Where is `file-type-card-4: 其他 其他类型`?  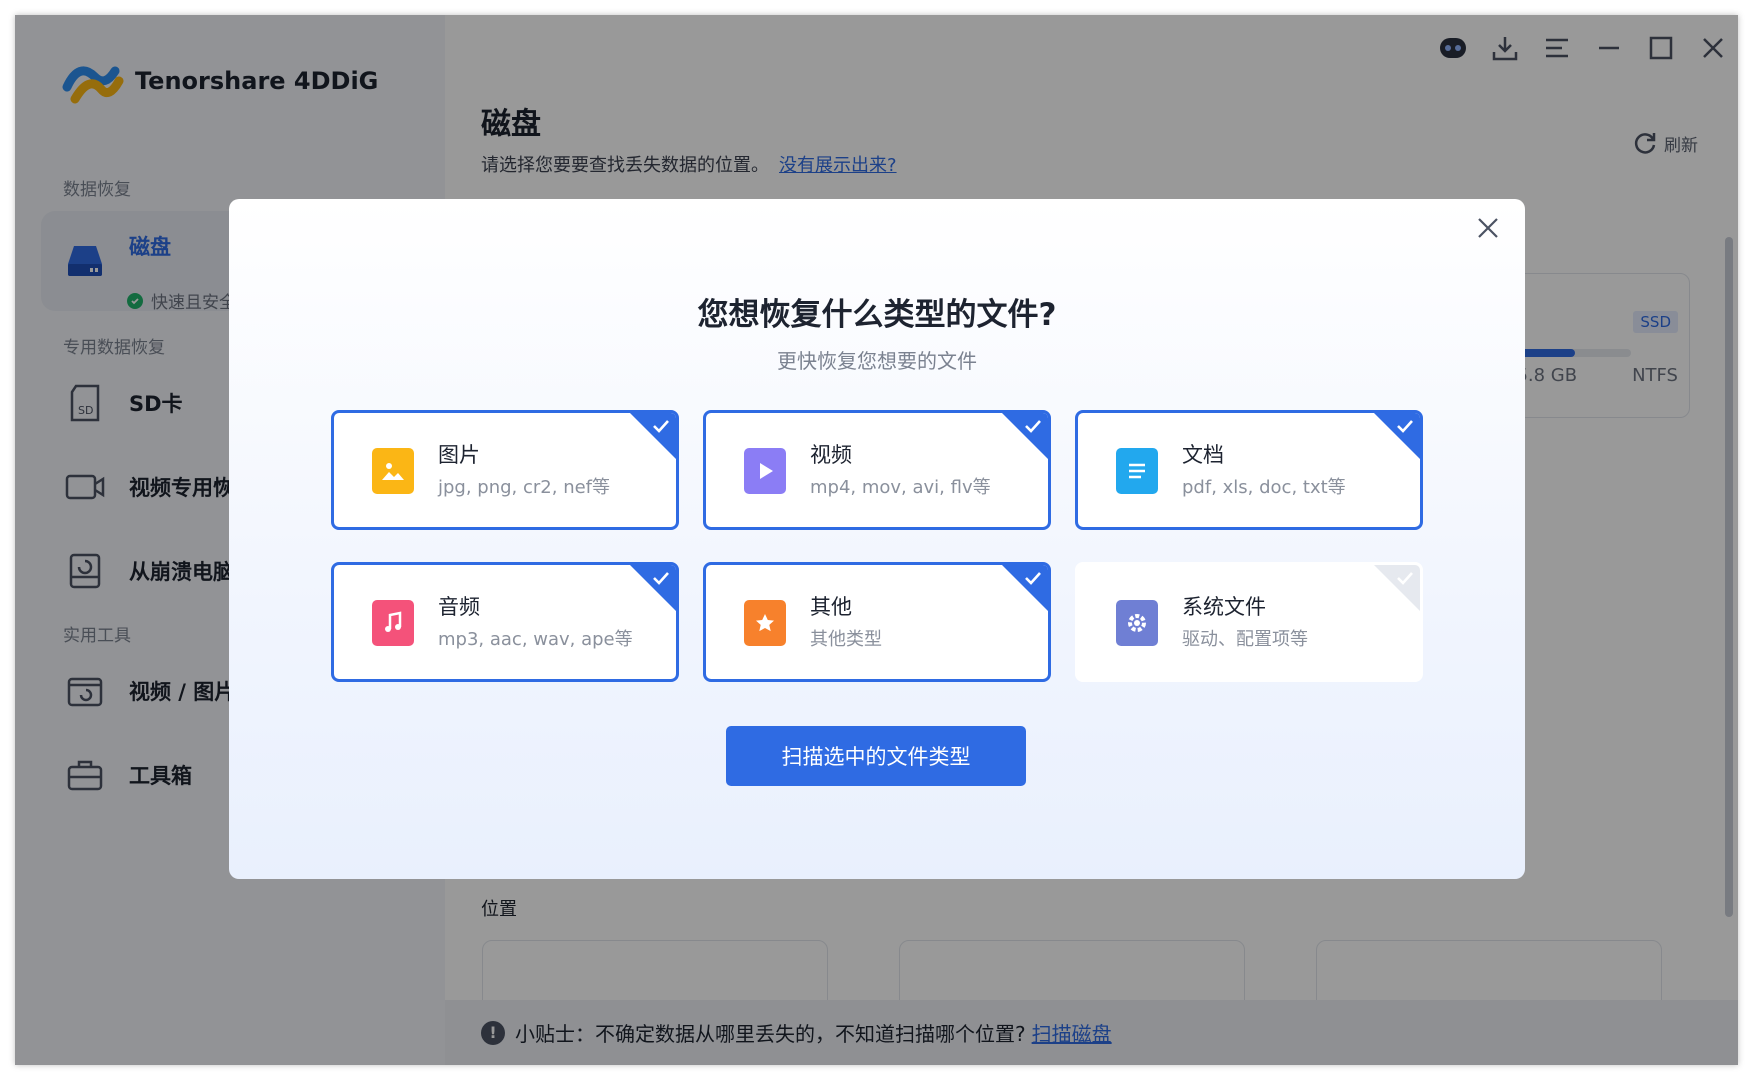 file-type-card-4: 其他 其他类型 is located at coordinates (877, 622).